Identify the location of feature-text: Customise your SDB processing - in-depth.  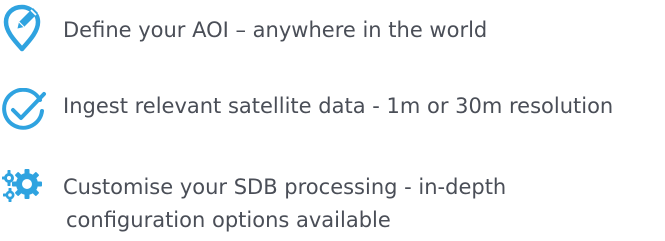
(285, 187).